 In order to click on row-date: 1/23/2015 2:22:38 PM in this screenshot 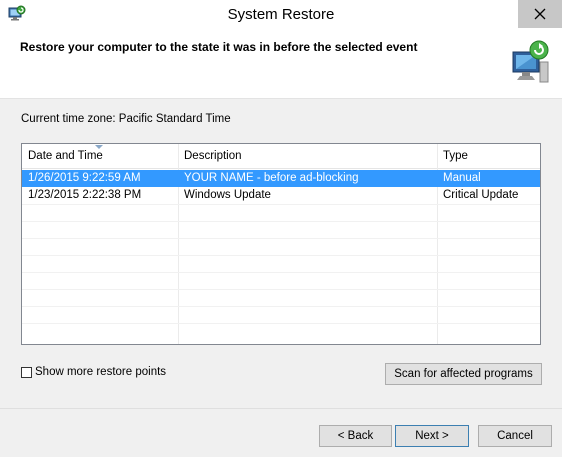, I will do `click(85, 195)`.